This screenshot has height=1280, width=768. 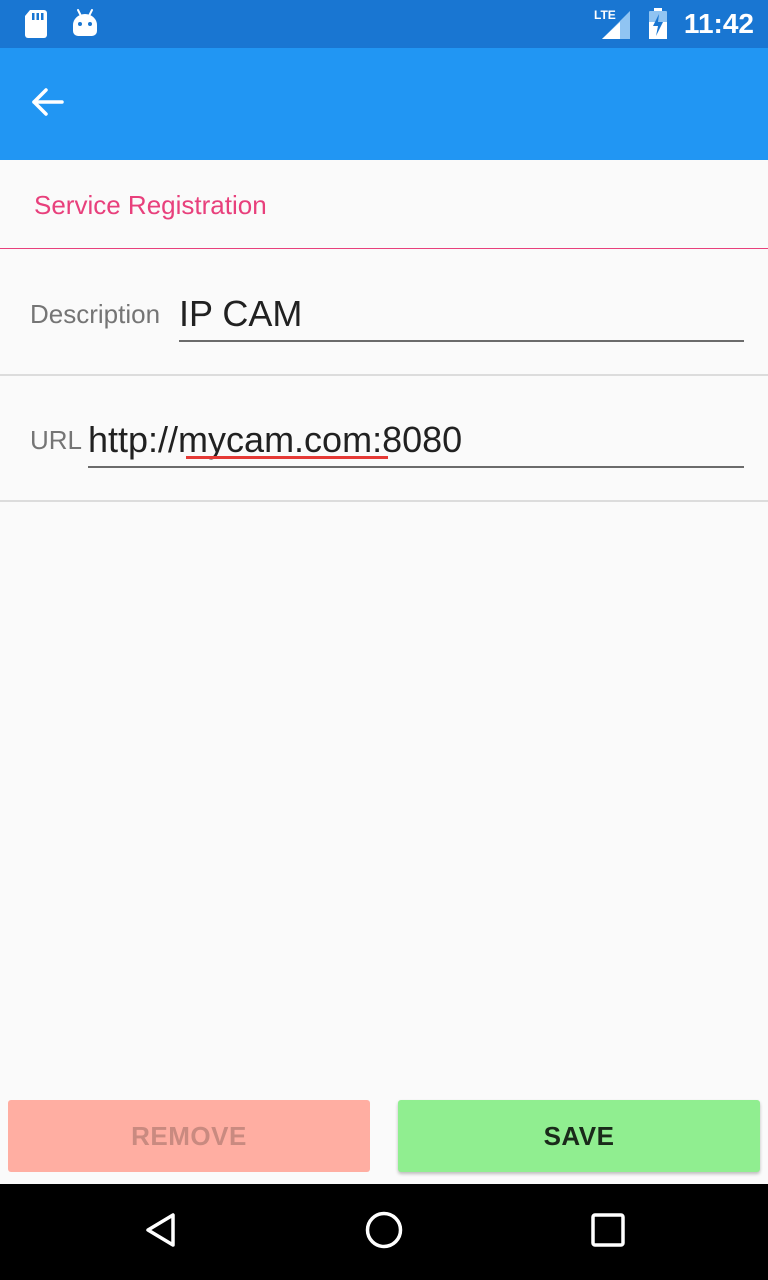 What do you see at coordinates (36, 26) in the screenshot?
I see `sd-card-icon` at bounding box center [36, 26].